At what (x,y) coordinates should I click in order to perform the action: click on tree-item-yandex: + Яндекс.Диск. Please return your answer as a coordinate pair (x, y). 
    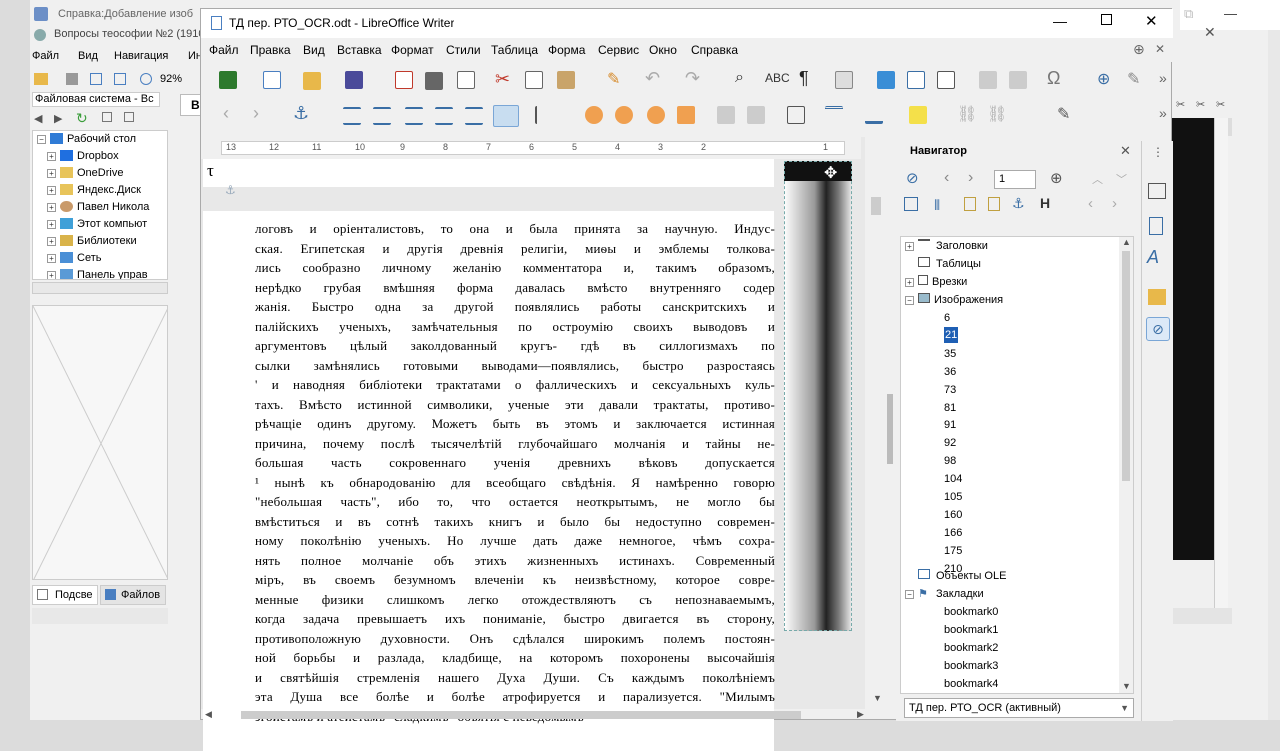
    Looking at the image, I should click on (100, 190).